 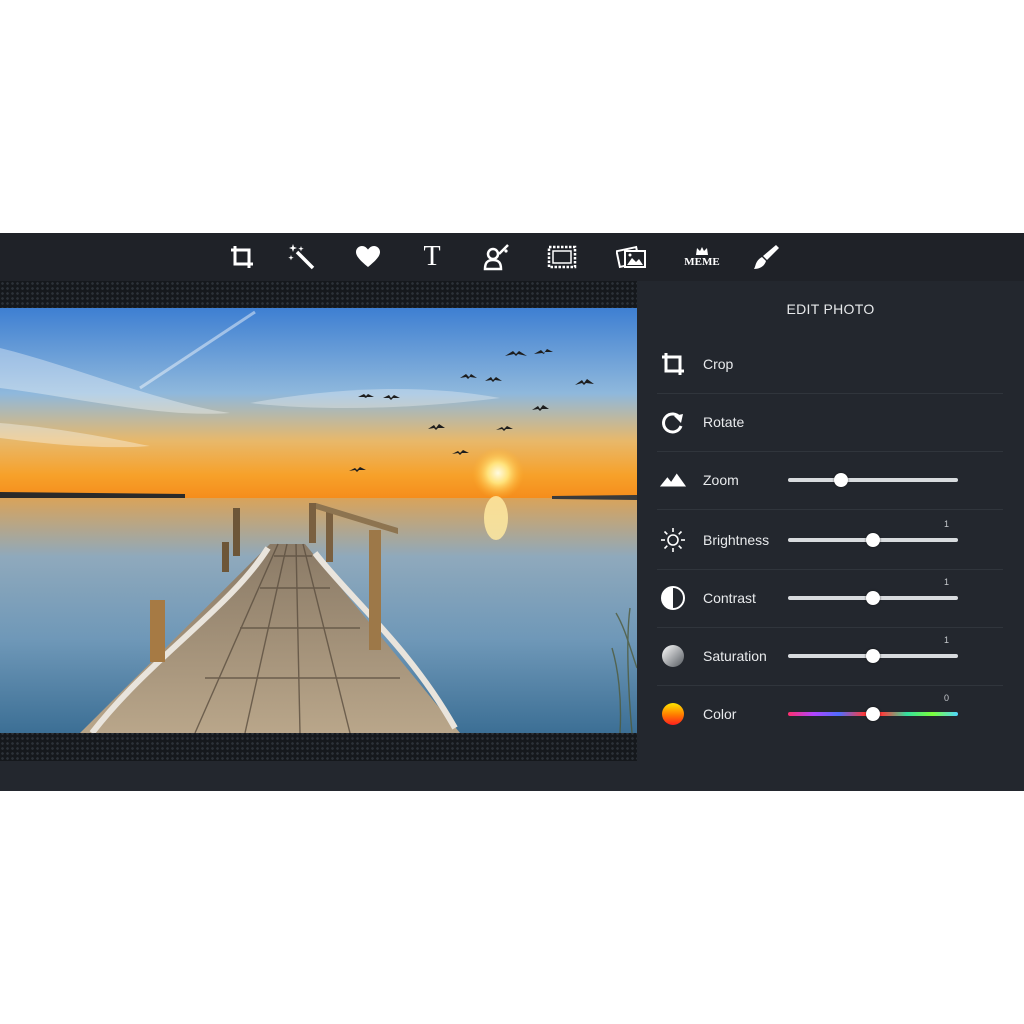 What do you see at coordinates (673, 480) in the screenshot?
I see `mountains-icon` at bounding box center [673, 480].